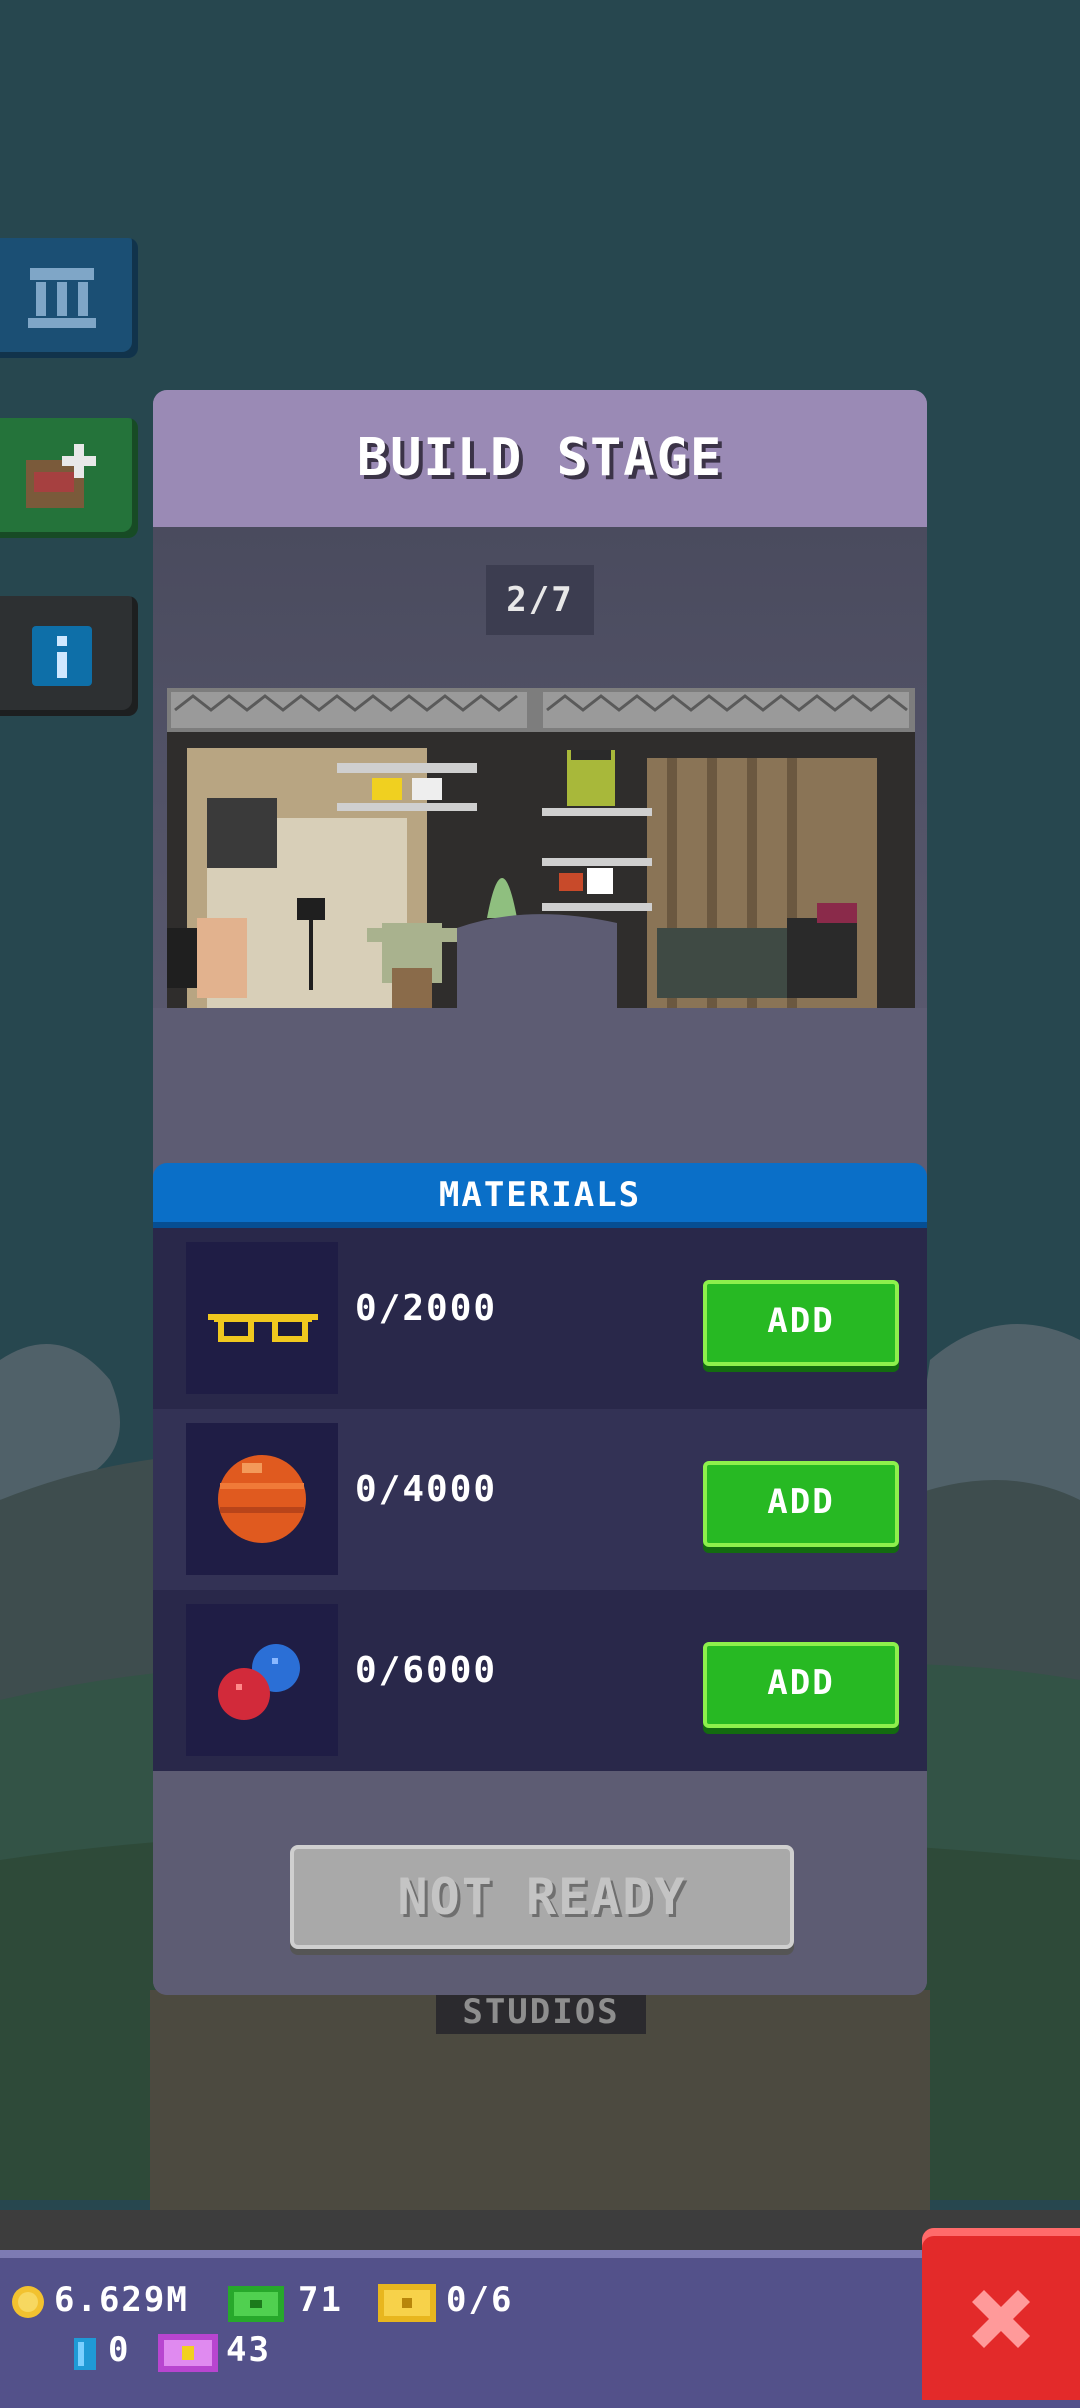  I want to click on ground, so click(540, 2230).